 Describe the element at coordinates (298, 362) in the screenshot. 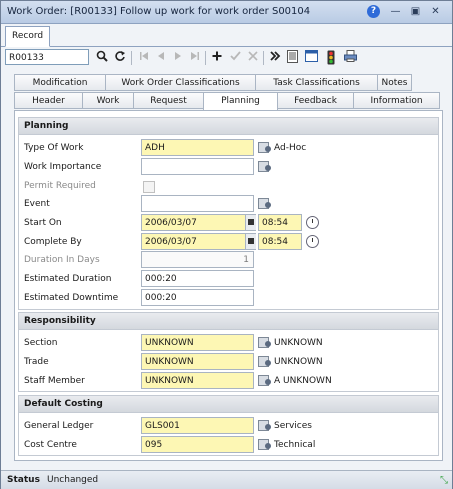

I see `trade-description: UNKNOWN` at that location.